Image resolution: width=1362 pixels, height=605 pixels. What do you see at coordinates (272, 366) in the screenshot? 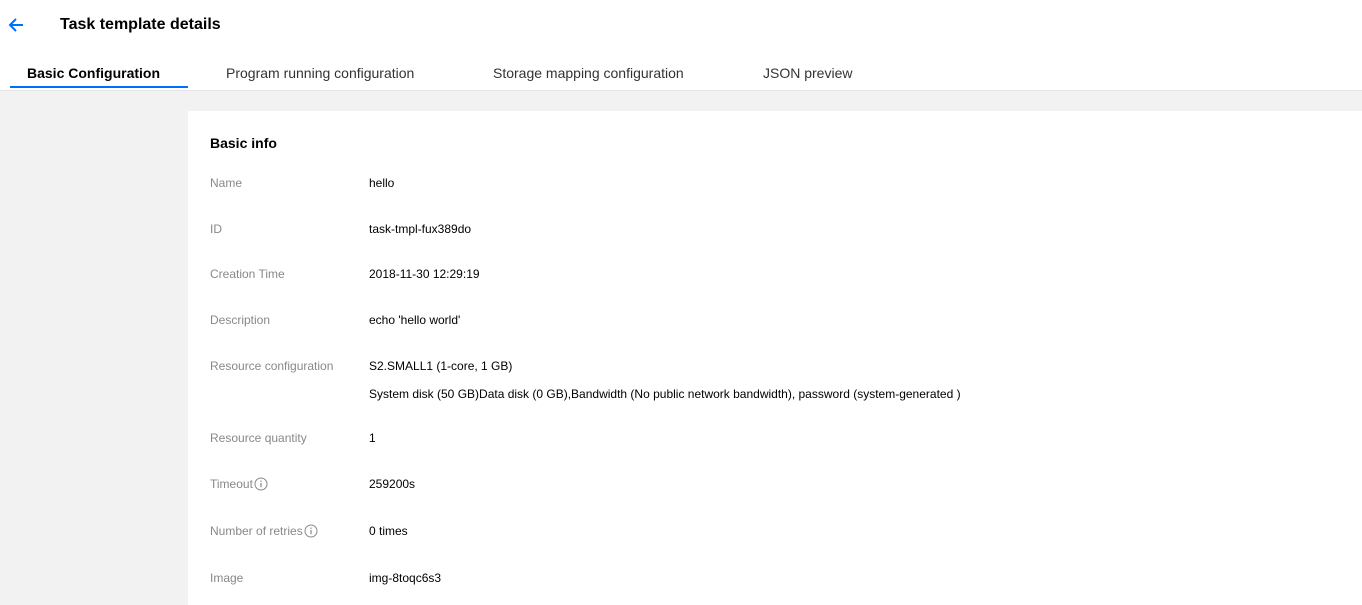
I see `field-label: Resource configuration` at bounding box center [272, 366].